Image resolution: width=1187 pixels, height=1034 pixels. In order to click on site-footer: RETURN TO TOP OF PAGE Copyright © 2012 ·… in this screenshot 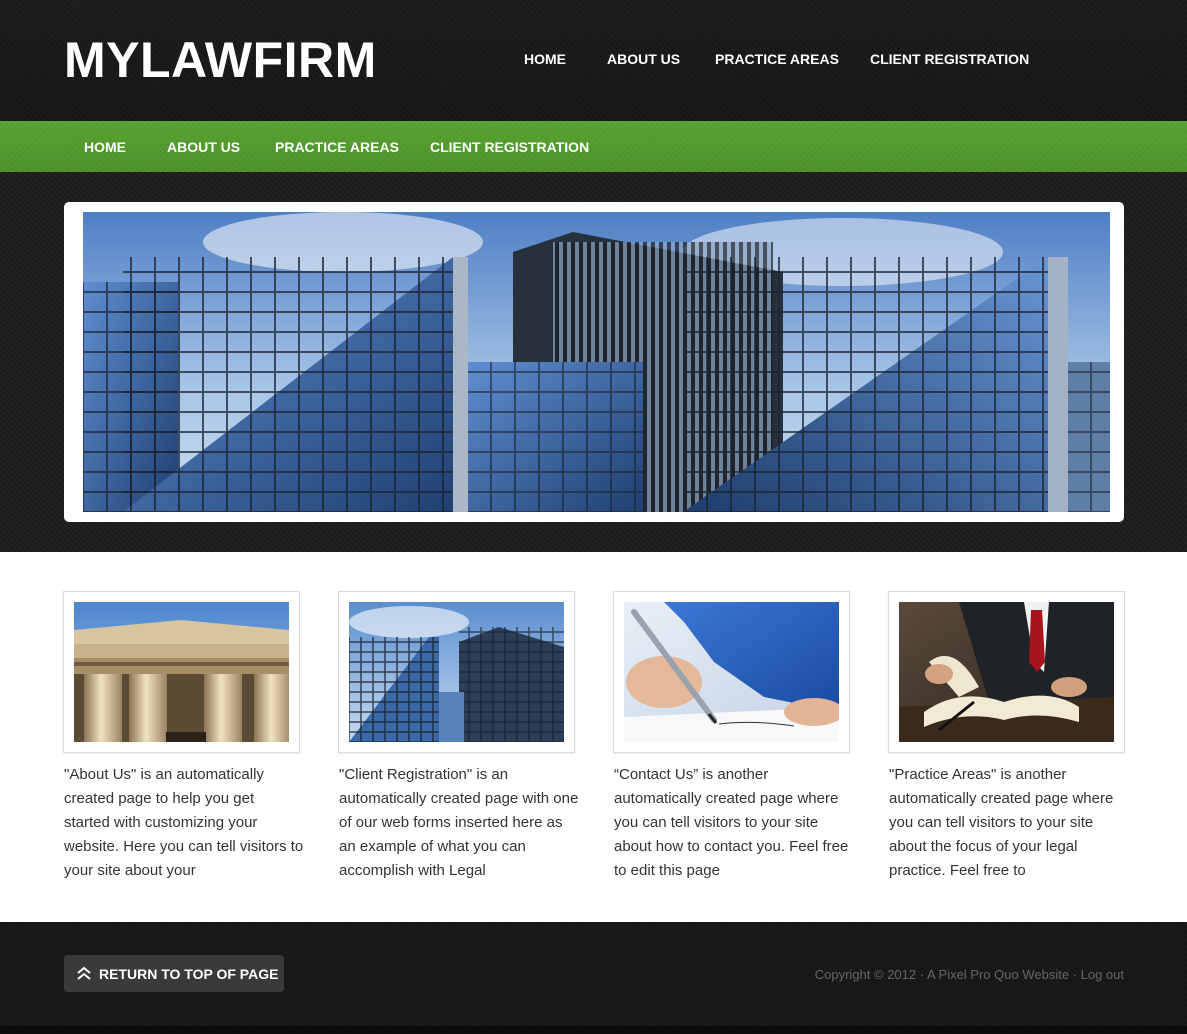, I will do `click(593, 978)`.